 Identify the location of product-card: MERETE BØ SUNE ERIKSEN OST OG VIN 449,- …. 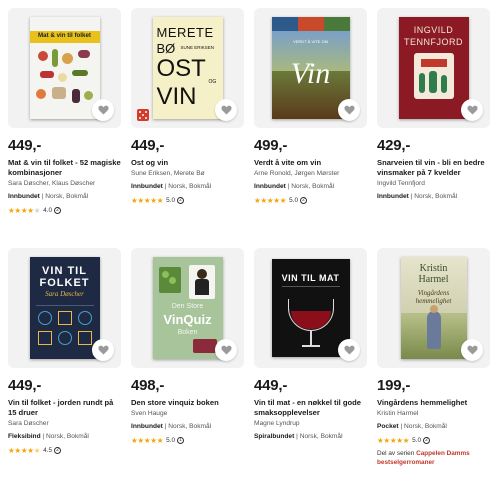
(187, 128).